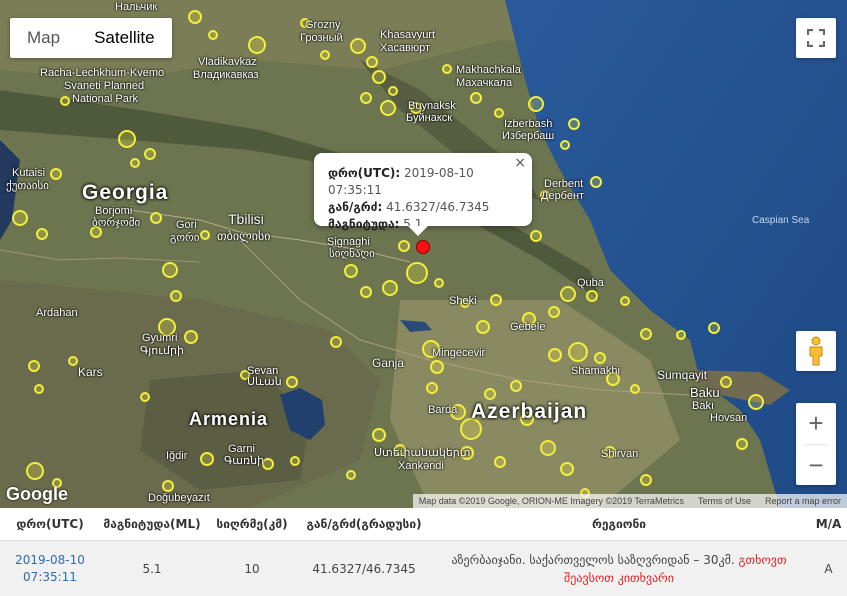 The image size is (847, 596). What do you see at coordinates (423, 247) in the screenshot?
I see `epicenter-marker` at bounding box center [423, 247].